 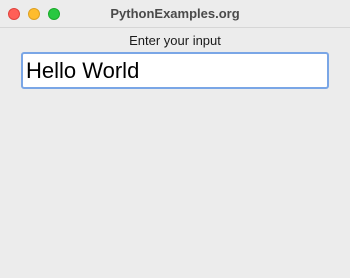 I want to click on text-input, so click(x=175, y=70).